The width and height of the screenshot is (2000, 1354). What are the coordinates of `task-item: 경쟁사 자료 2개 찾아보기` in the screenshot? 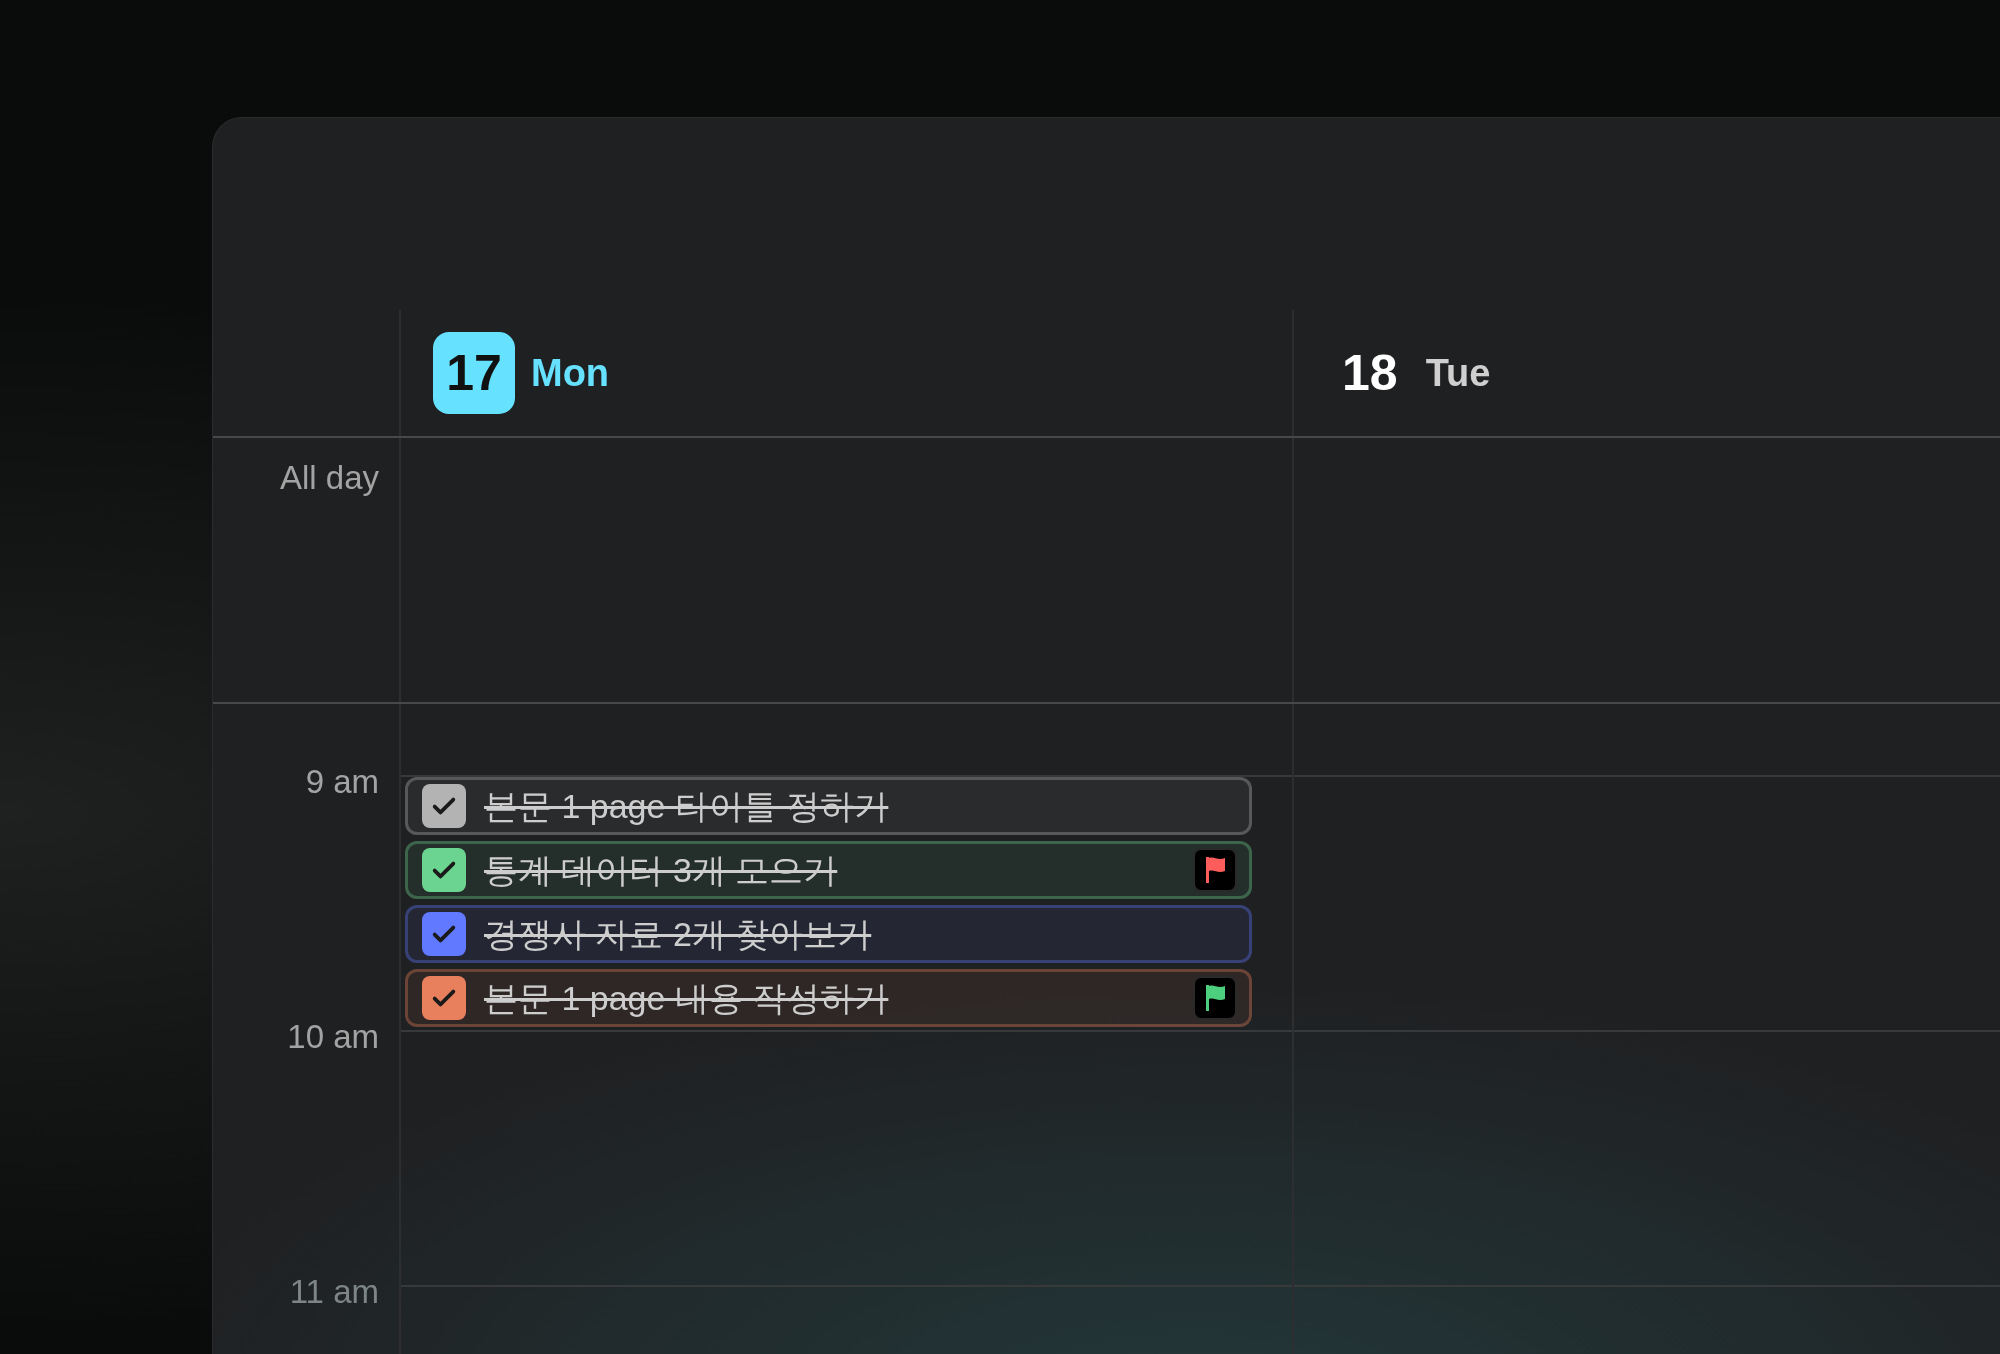 It's located at (828, 934).